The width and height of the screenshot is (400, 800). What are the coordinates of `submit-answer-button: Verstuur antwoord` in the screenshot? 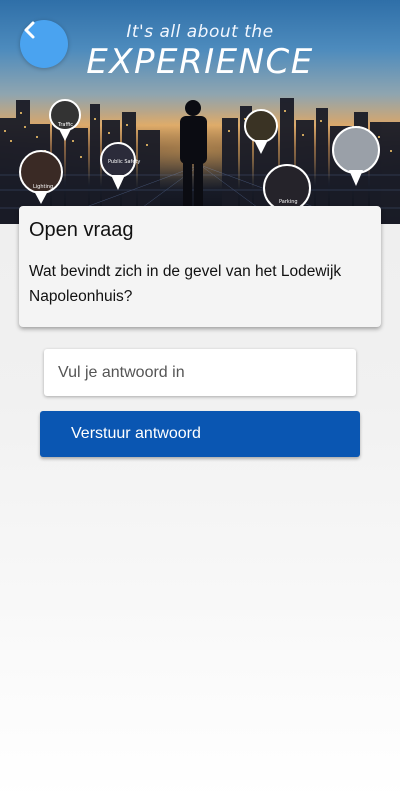 It's located at (200, 434).